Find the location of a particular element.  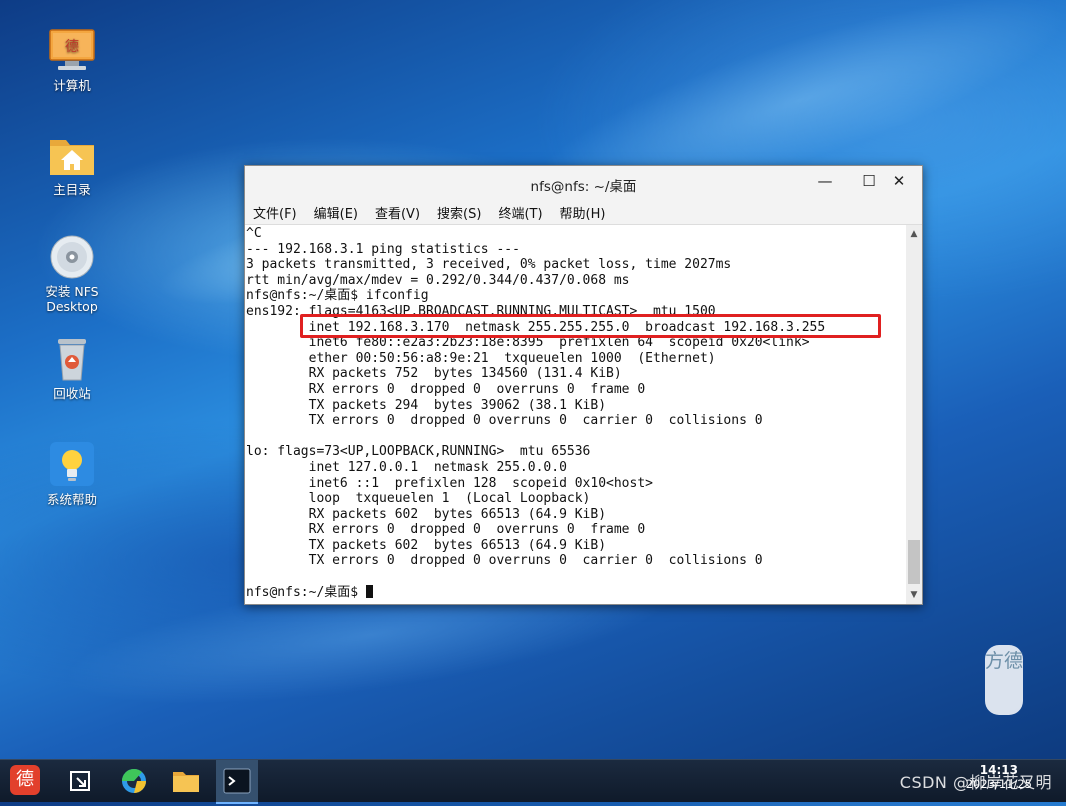

vertical-scrollbar: ▲ ▼ is located at coordinates (914, 414).